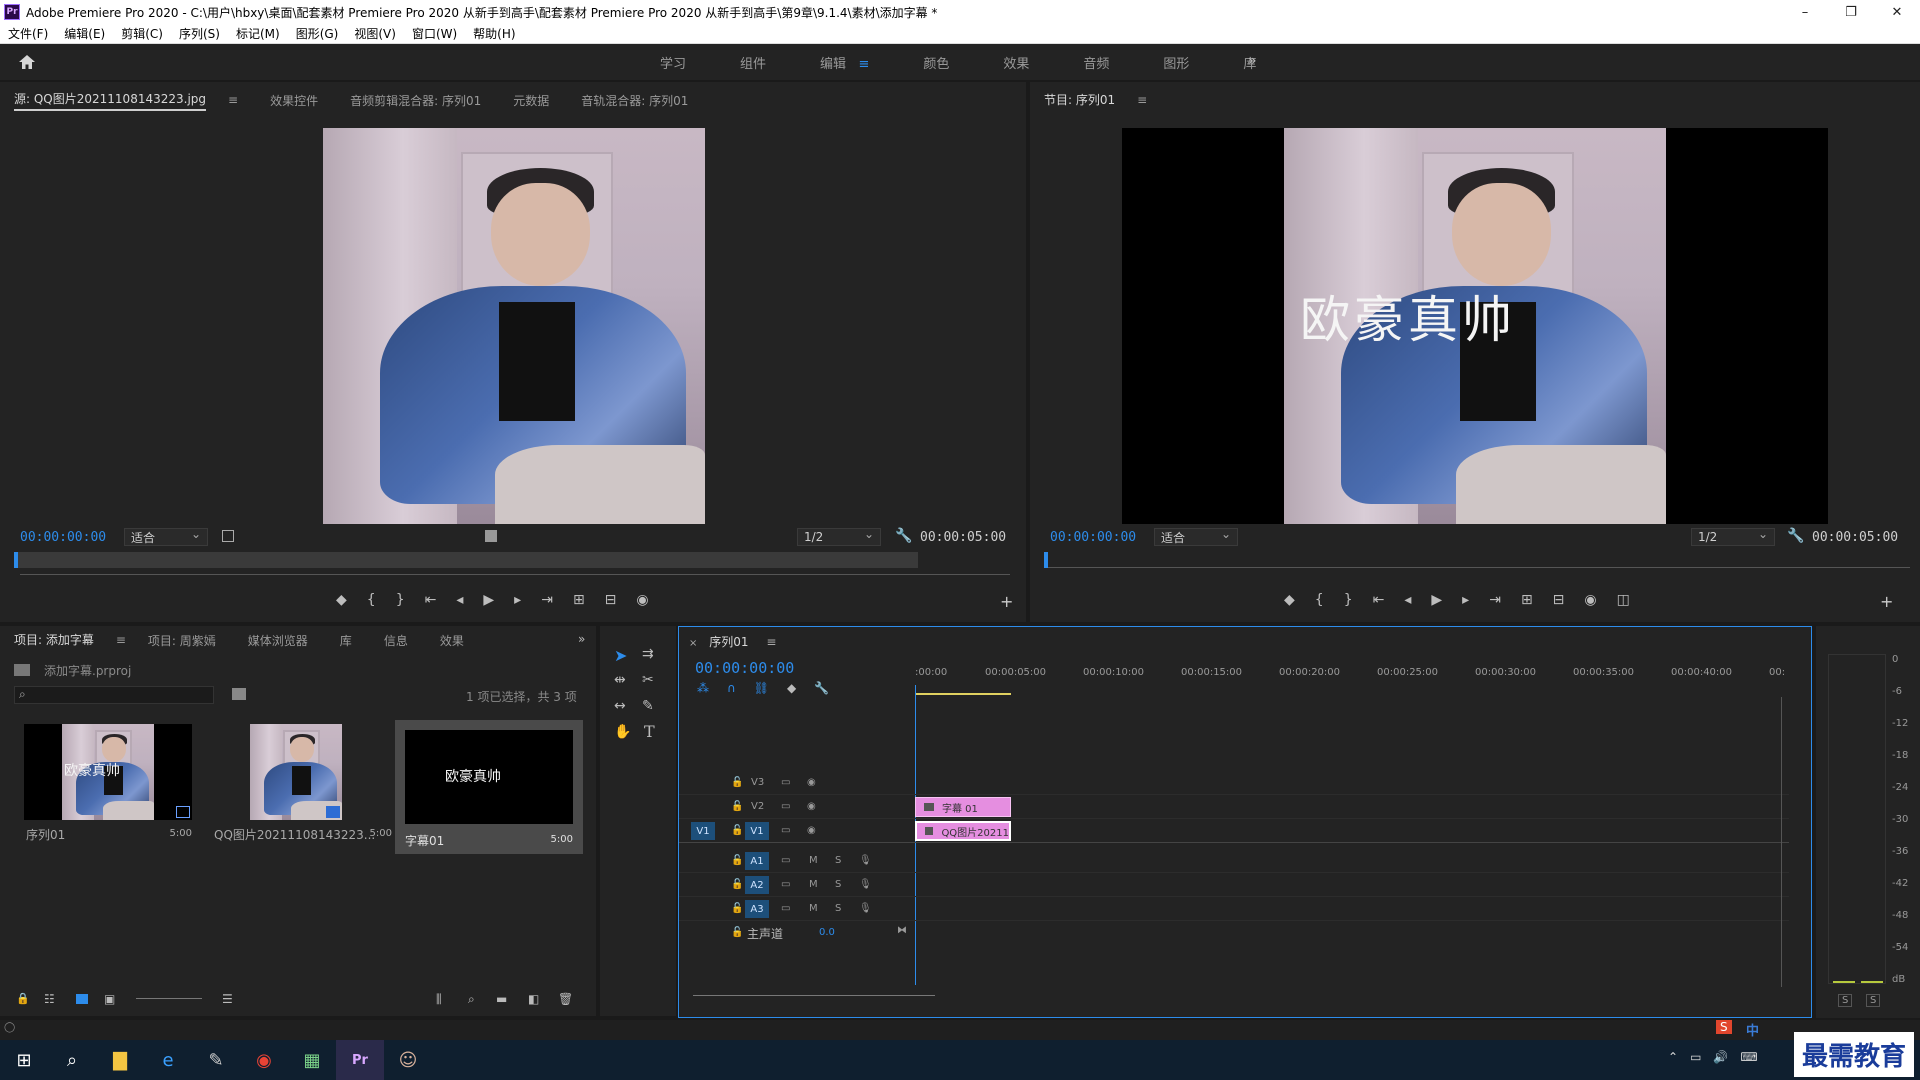 This screenshot has width=1920, height=1080. I want to click on source-go-to-out-icon: ⇥, so click(547, 600).